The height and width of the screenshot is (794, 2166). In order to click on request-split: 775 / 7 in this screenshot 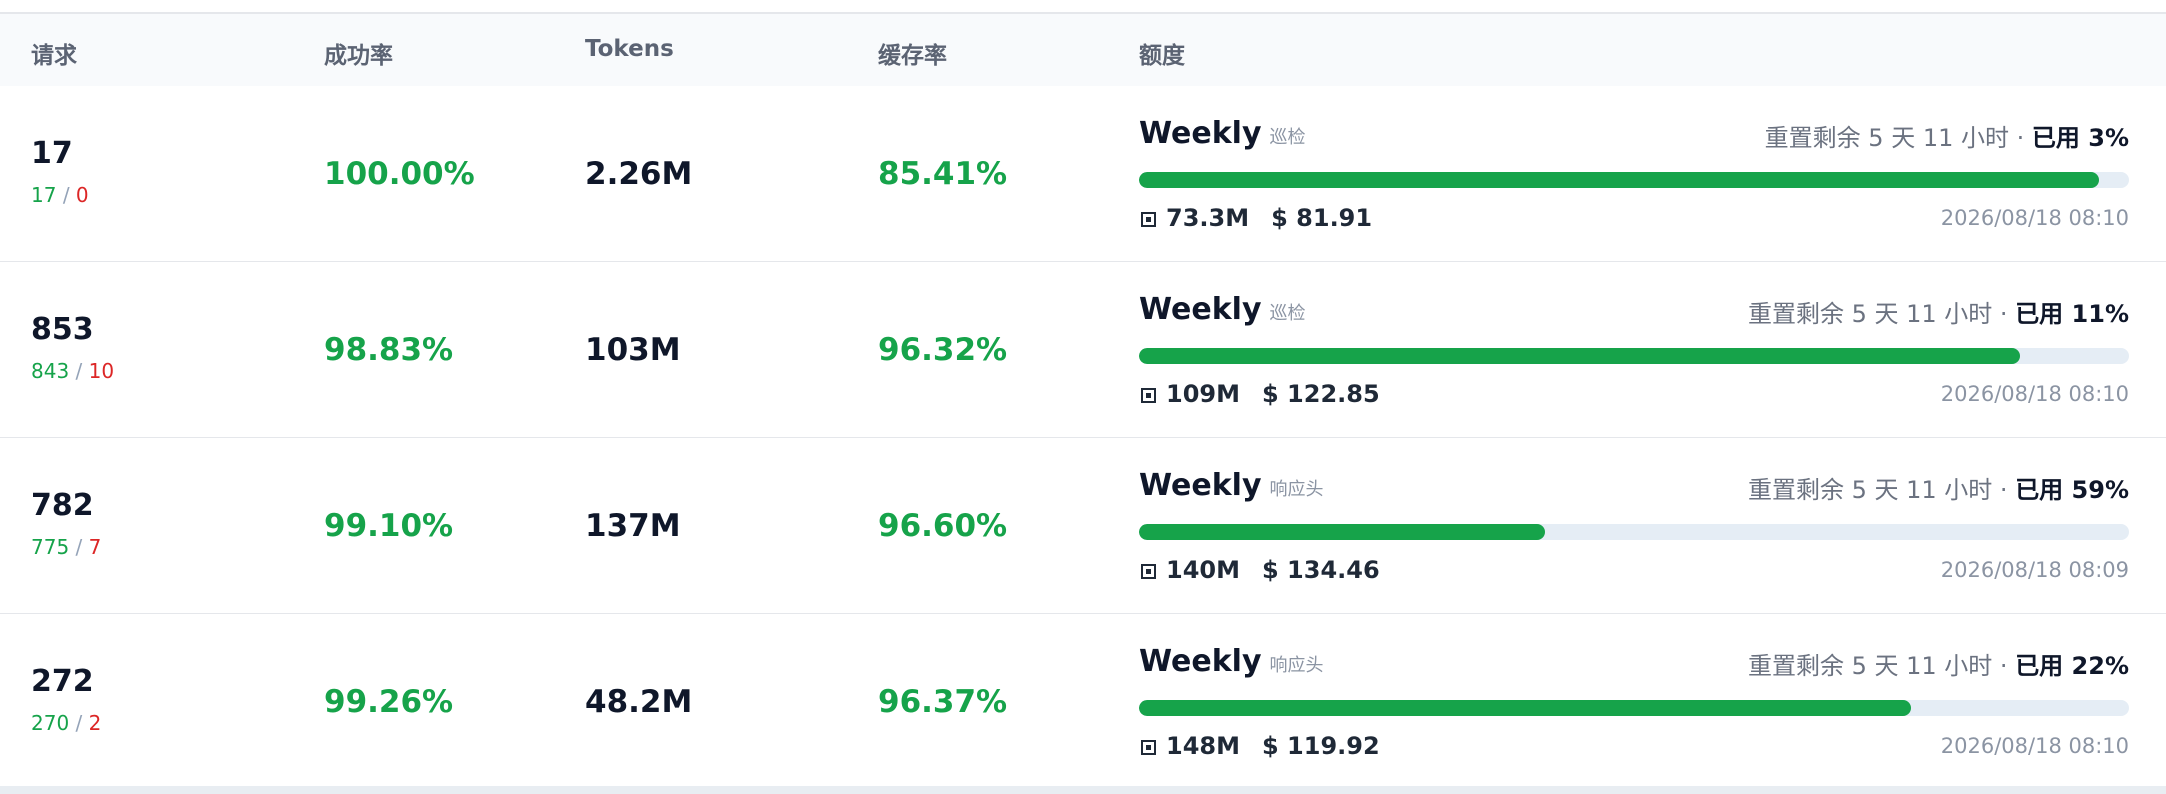, I will do `click(66, 547)`.